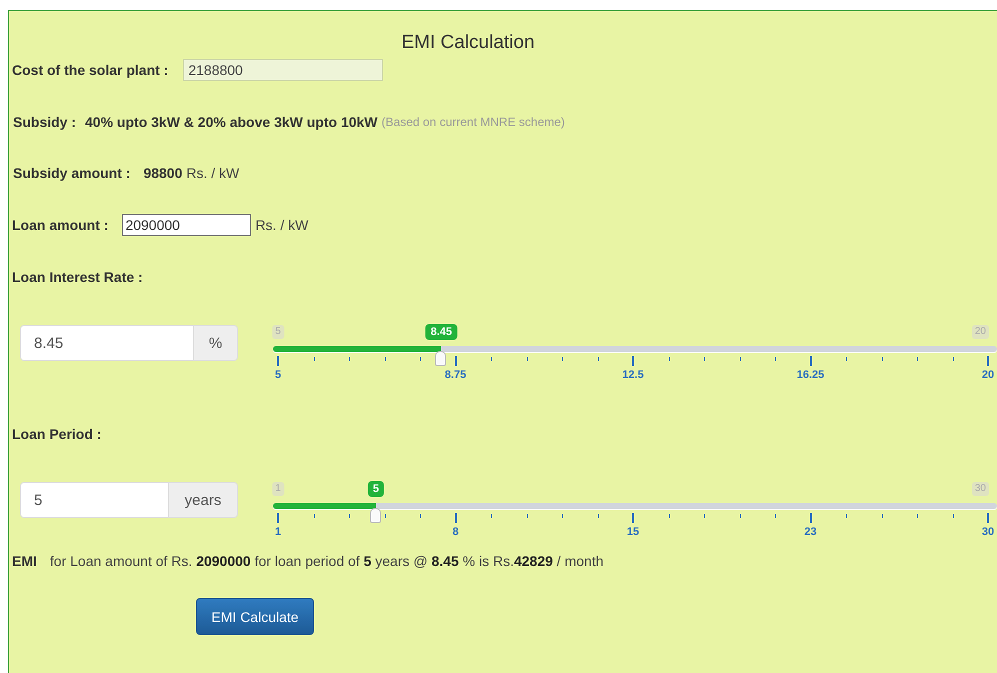 This screenshot has width=997, height=673. I want to click on tick-label: 12.5, so click(633, 375).